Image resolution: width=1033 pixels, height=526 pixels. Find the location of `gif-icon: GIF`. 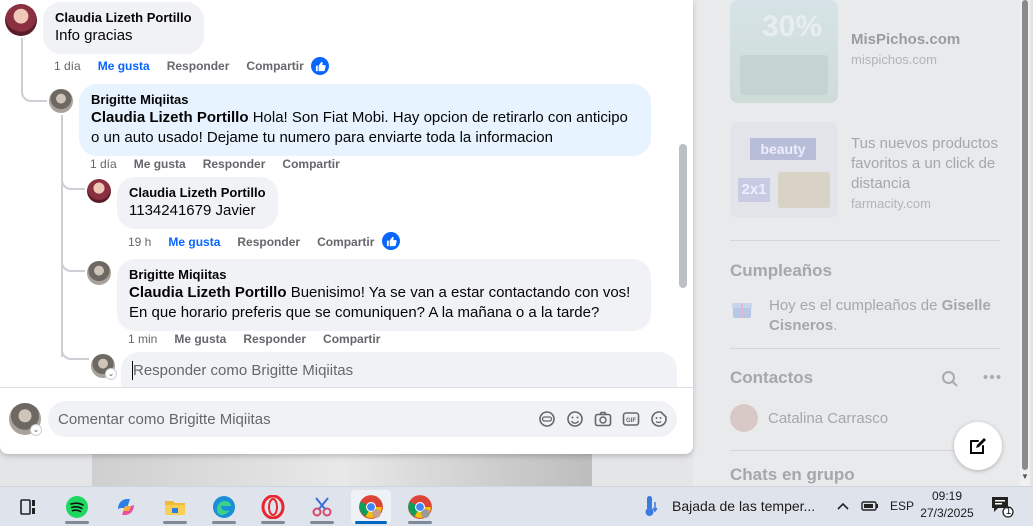

gif-icon: GIF is located at coordinates (631, 419).